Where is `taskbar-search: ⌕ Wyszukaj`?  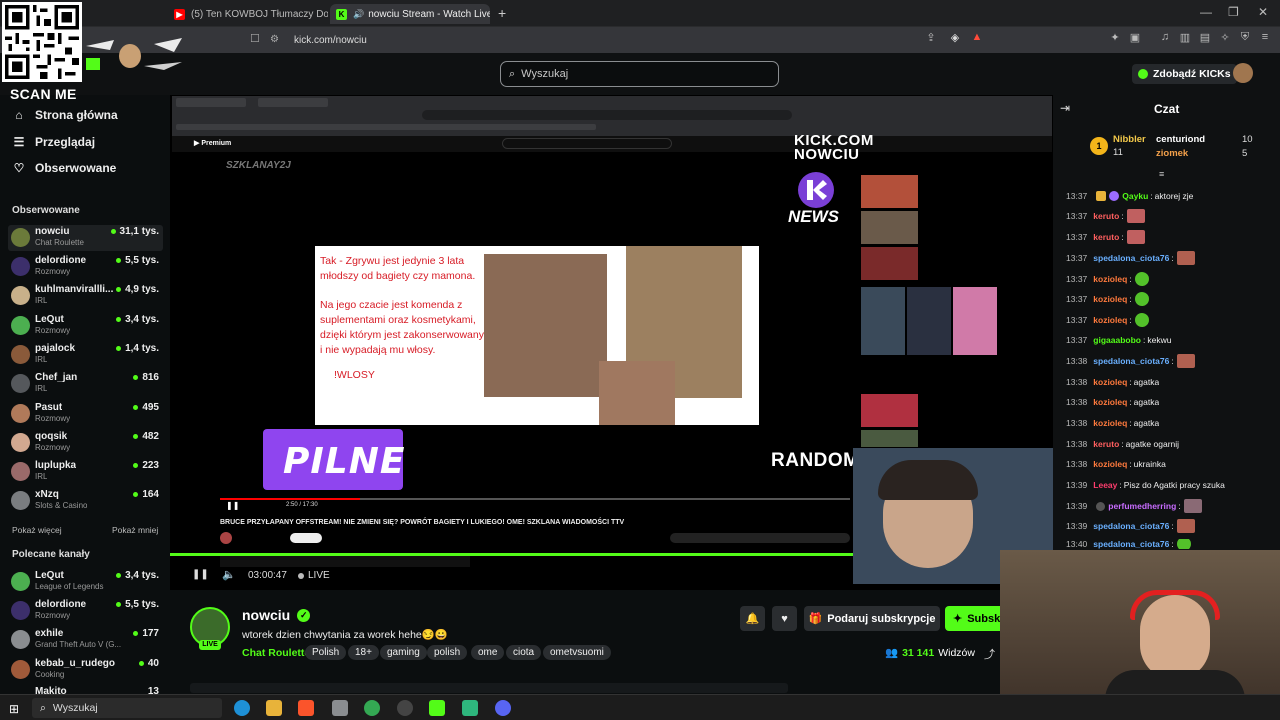 taskbar-search: ⌕ Wyszukaj is located at coordinates (127, 708).